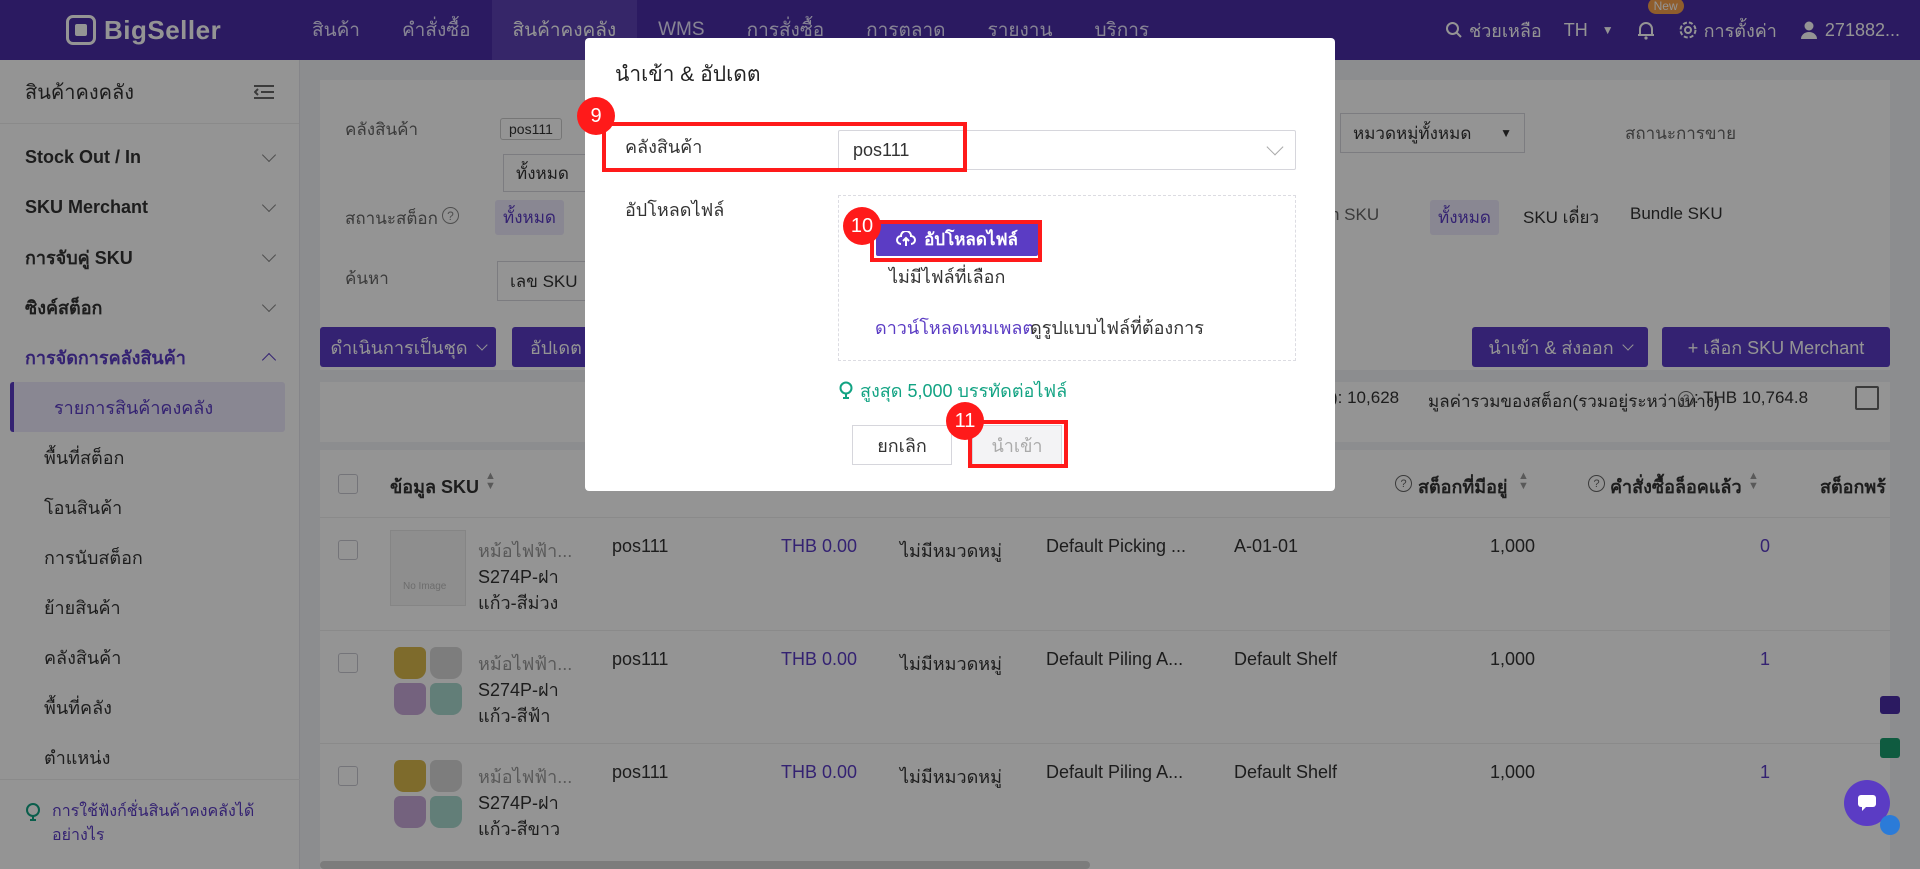 Image resolution: width=1920 pixels, height=869 pixels. What do you see at coordinates (862, 226) in the screenshot?
I see `step-10-badge: 10` at bounding box center [862, 226].